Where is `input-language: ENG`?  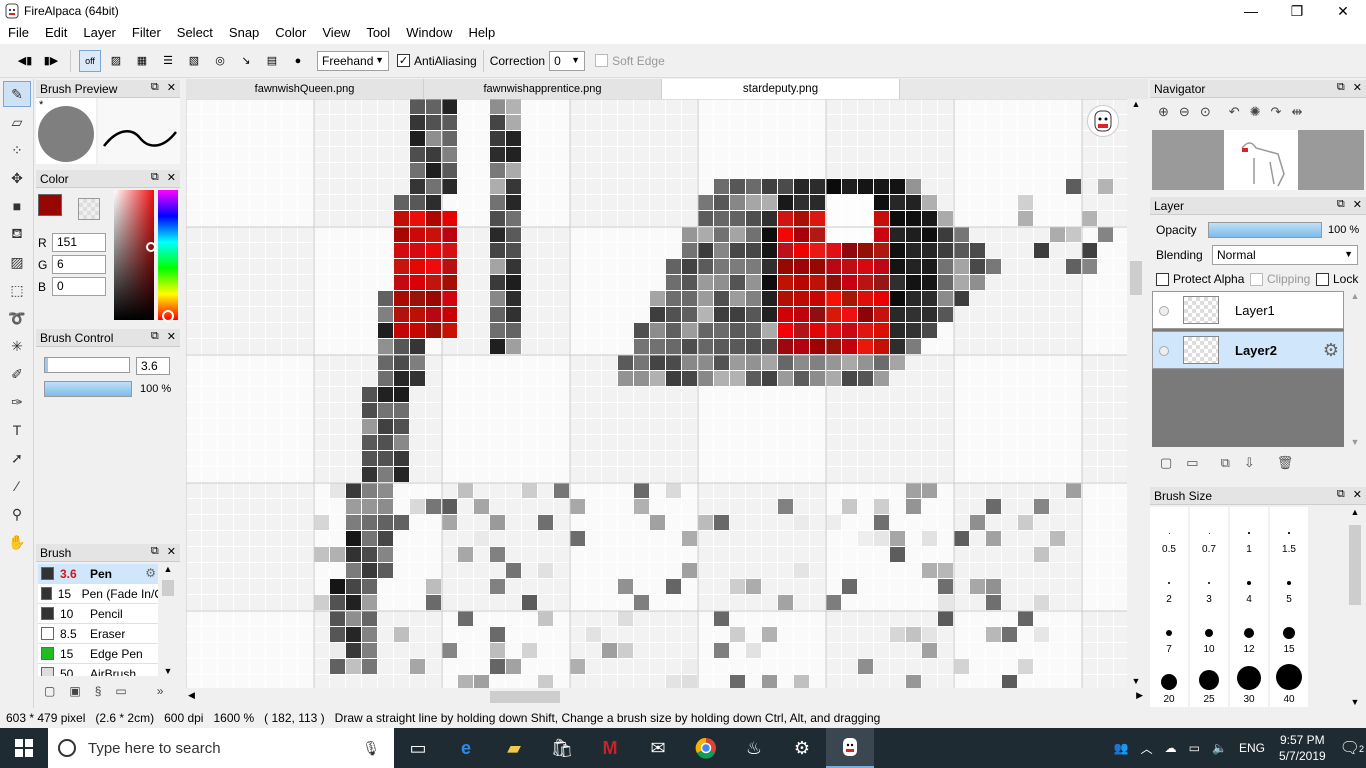
input-language: ENG is located at coordinates (1252, 748).